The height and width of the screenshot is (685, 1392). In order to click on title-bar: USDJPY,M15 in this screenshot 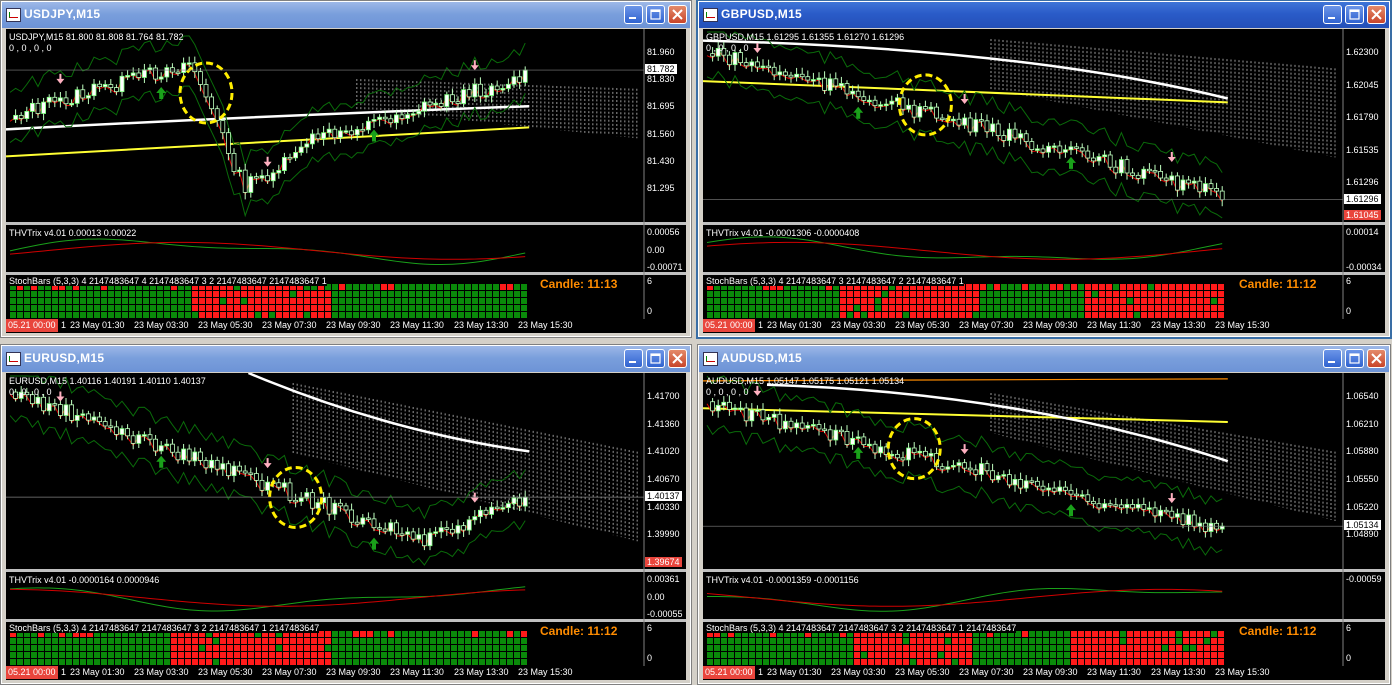, I will do `click(346, 15)`.